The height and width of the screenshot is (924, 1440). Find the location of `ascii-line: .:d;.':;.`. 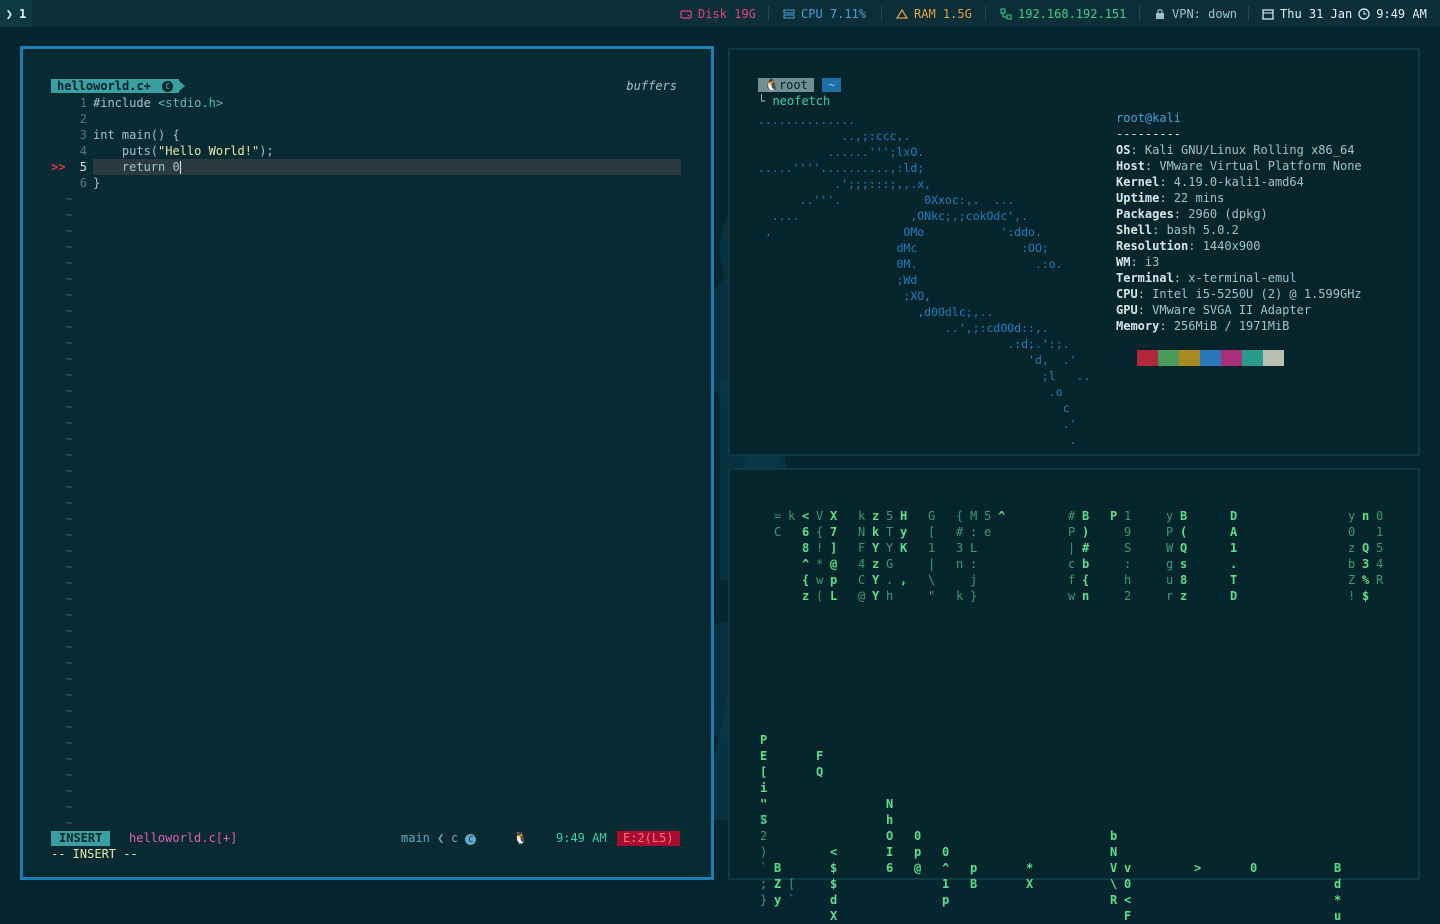

ascii-line: .:d;.':;. is located at coordinates (914, 344).